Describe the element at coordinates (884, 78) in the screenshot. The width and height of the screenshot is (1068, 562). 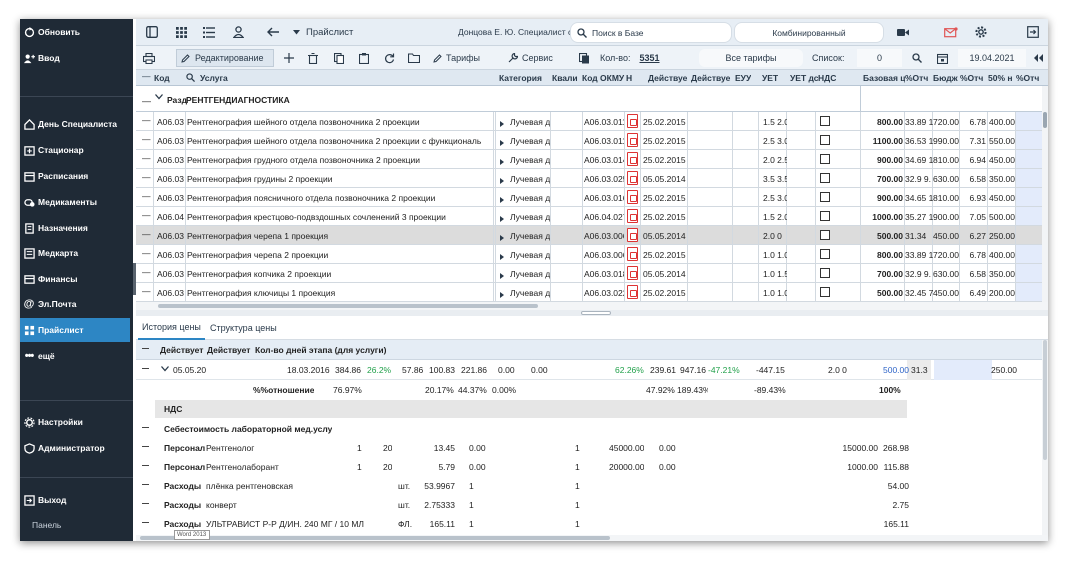
I see `col-header-base-price: Базовая ц` at that location.